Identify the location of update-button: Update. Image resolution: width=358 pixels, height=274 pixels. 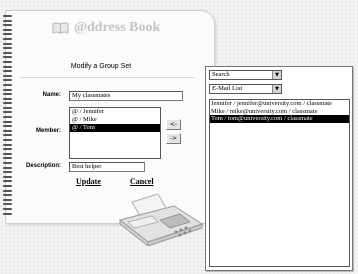
(88, 181).